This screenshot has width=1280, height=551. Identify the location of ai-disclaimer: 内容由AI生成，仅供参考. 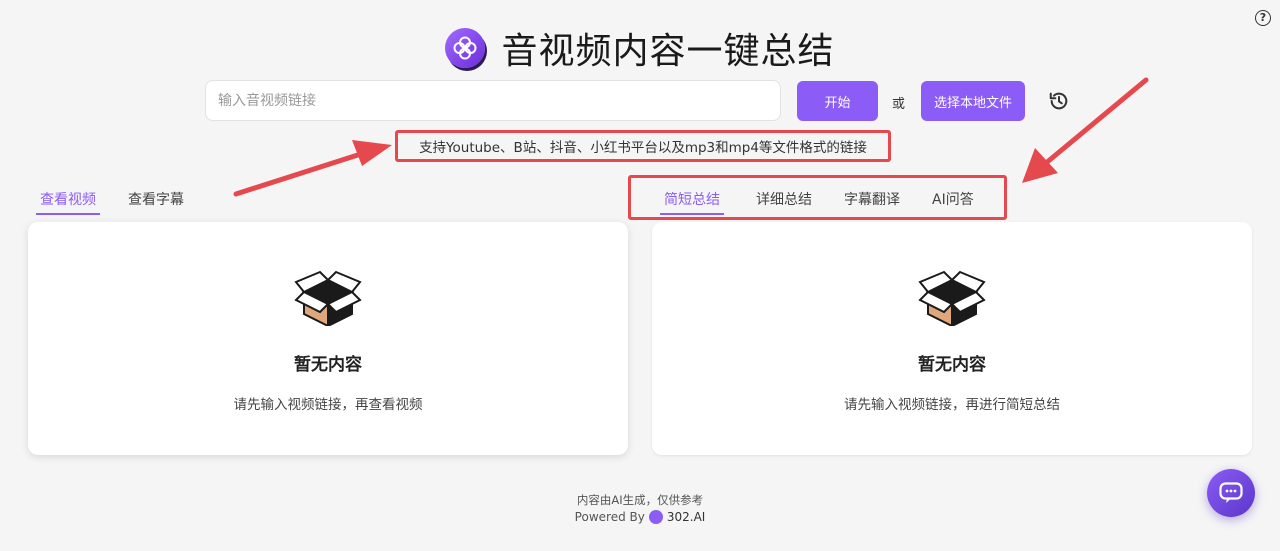
(640, 500).